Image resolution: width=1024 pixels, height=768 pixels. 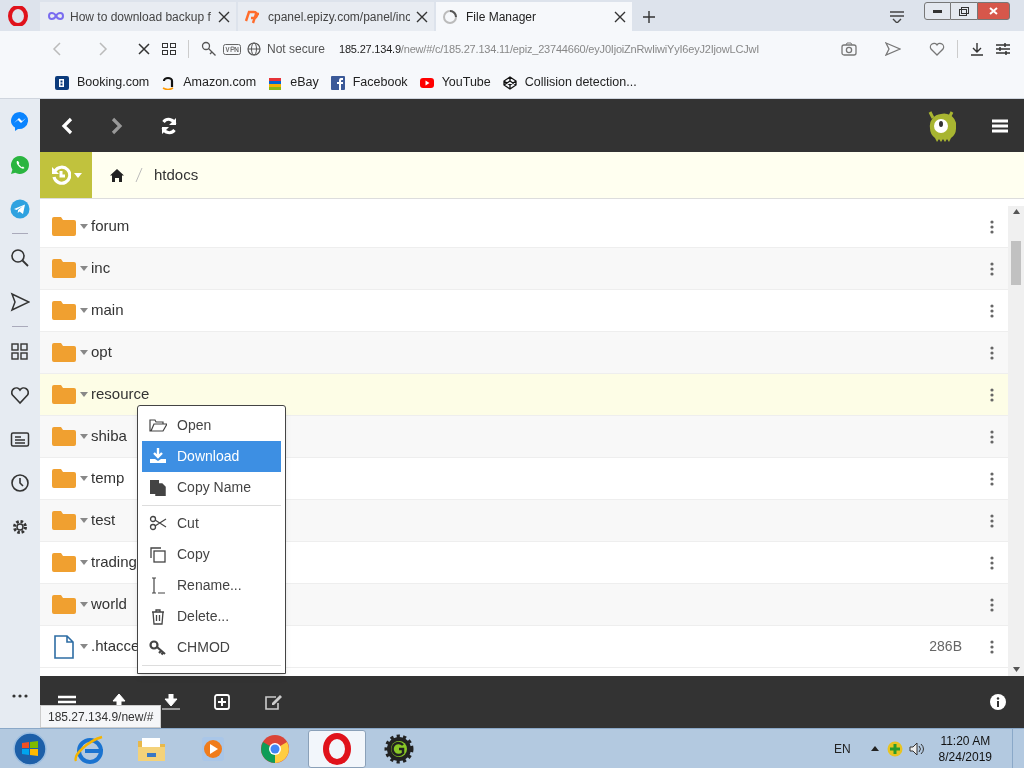 I want to click on browser-tab: cpanel.epizy.com/panel/inc, so click(x=336, y=16).